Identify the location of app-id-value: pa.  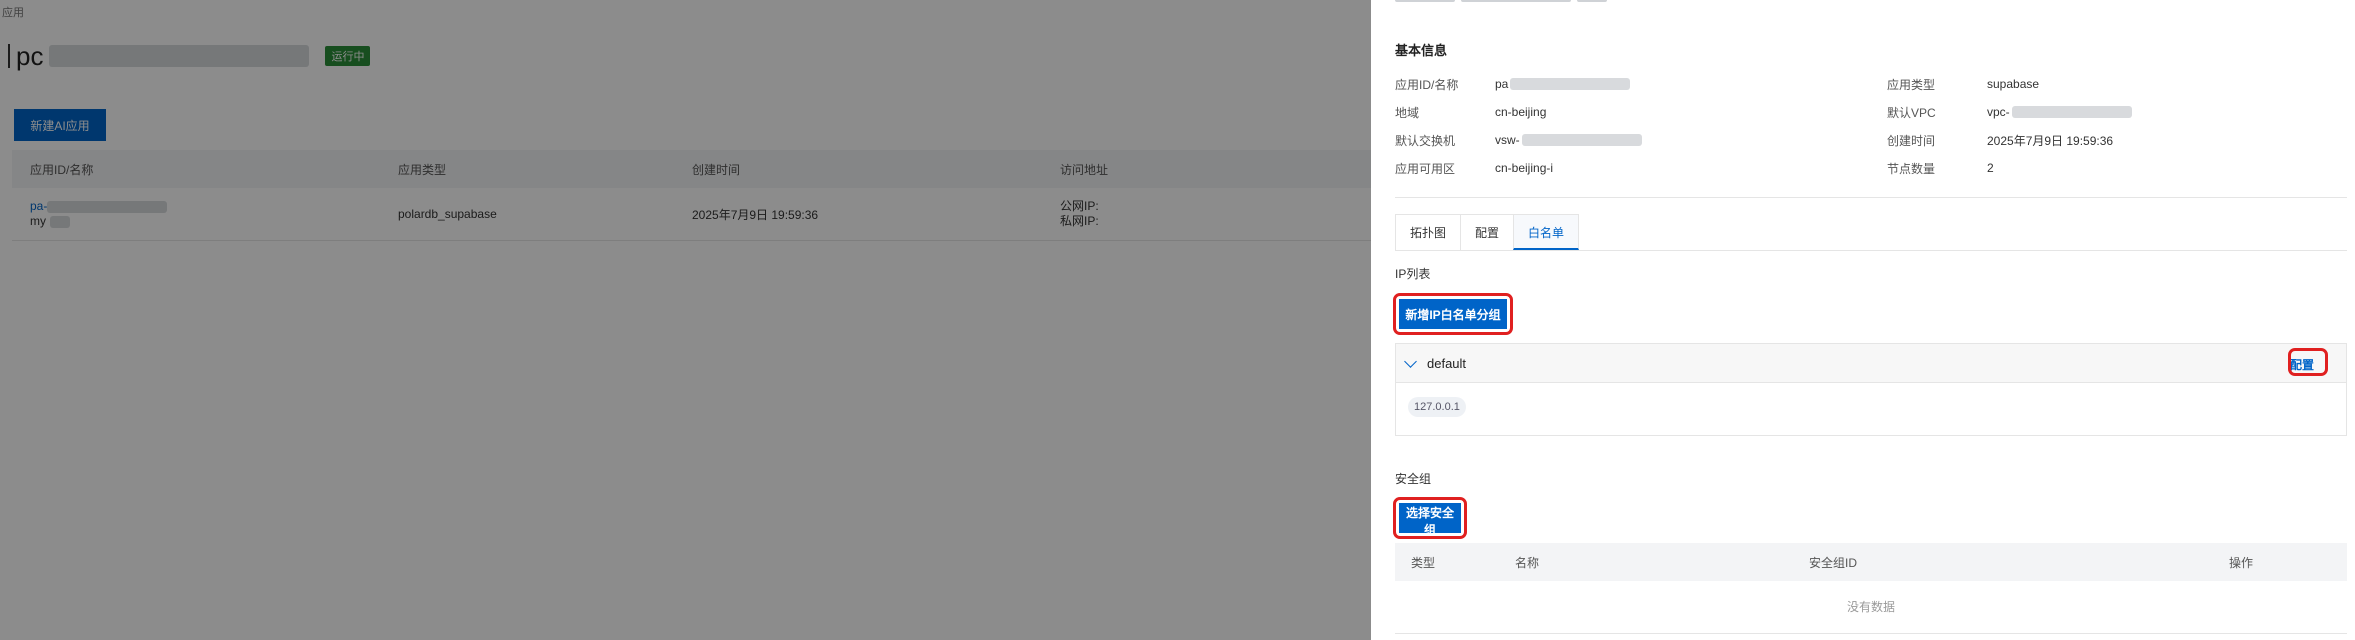
(1502, 84).